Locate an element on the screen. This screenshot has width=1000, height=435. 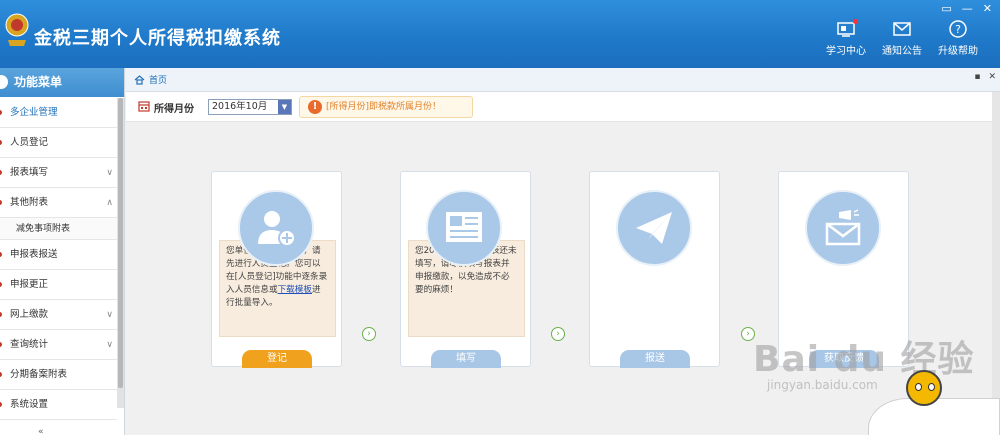
window-controls: ▭ — ✕ is located at coordinates (966, 8).